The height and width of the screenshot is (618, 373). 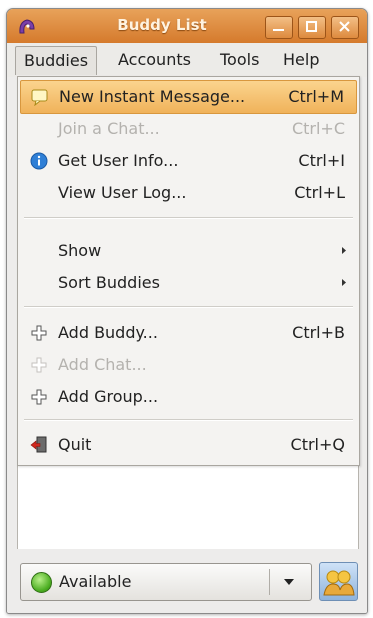 I want to click on minimize-icon, so click(x=278, y=30).